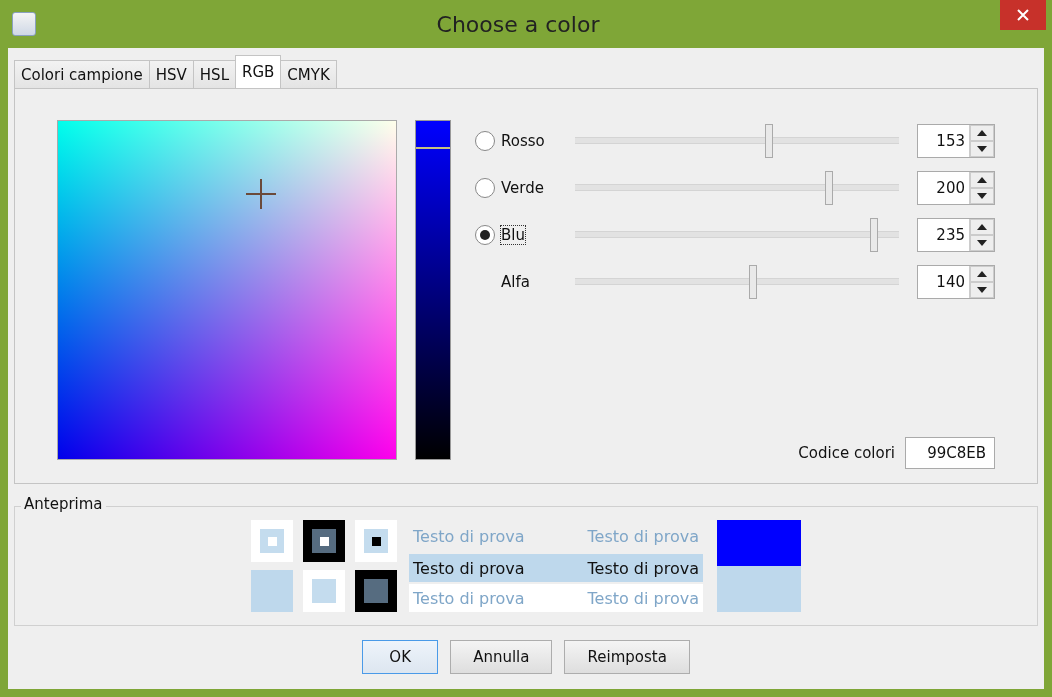 Image resolution: width=1052 pixels, height=697 pixels. I want to click on close-icon, so click(1023, 15).